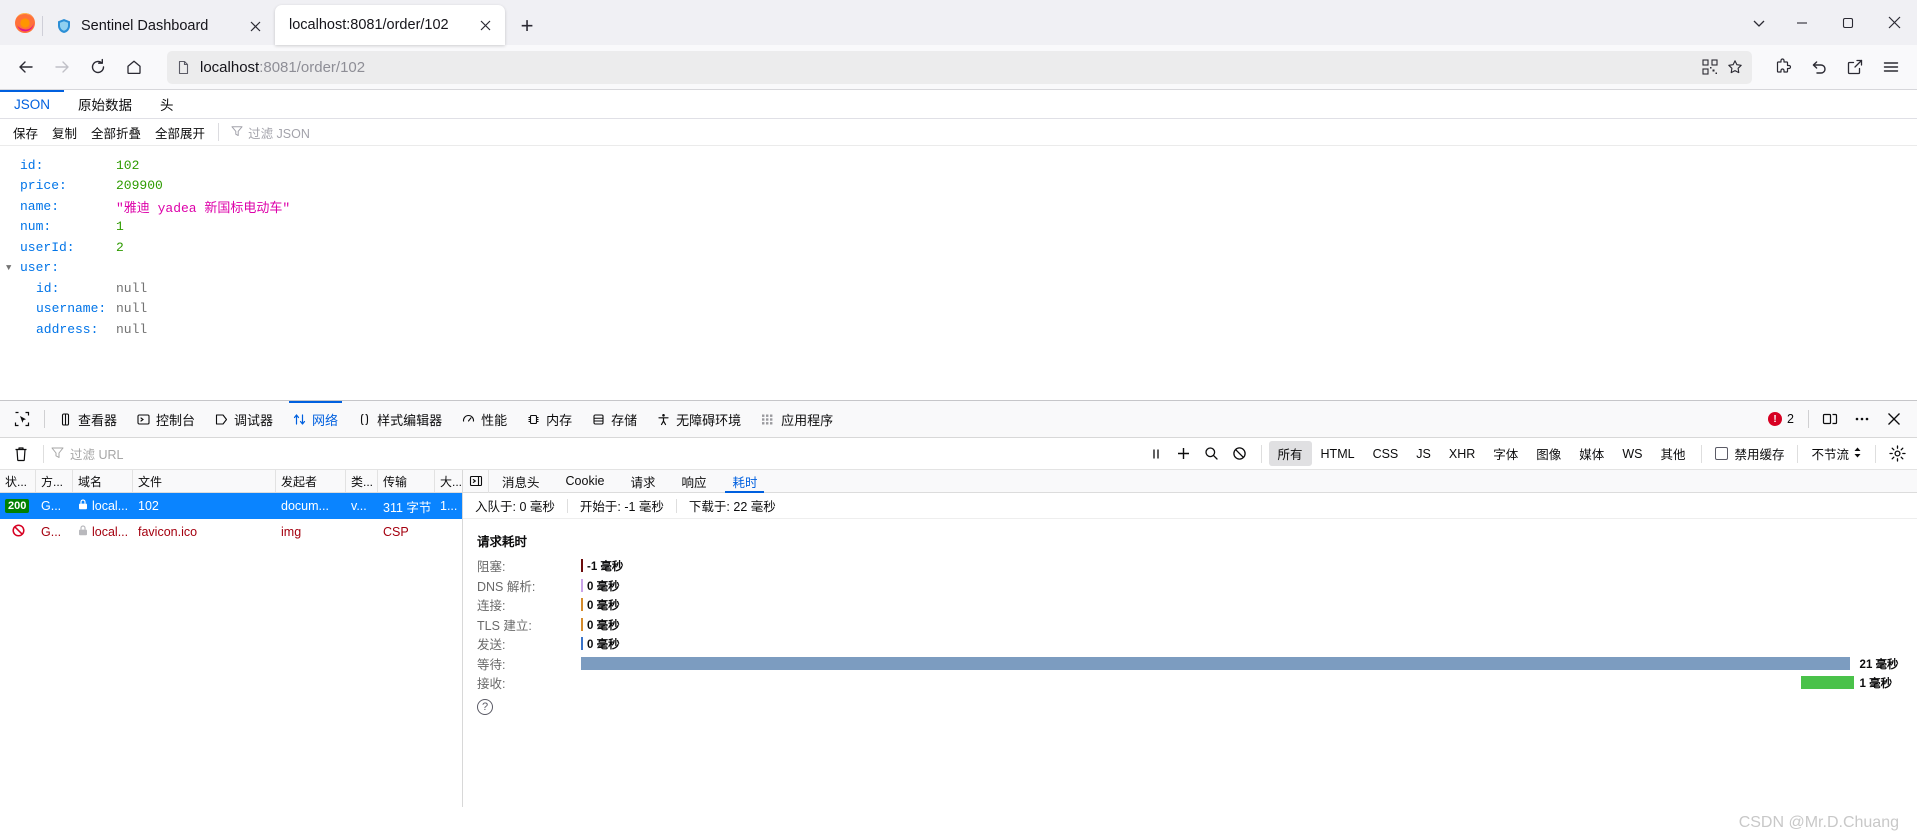 The height and width of the screenshot is (838, 1917). Describe the element at coordinates (105, 104) in the screenshot. I see `json-tab-raw: 原始数据` at that location.